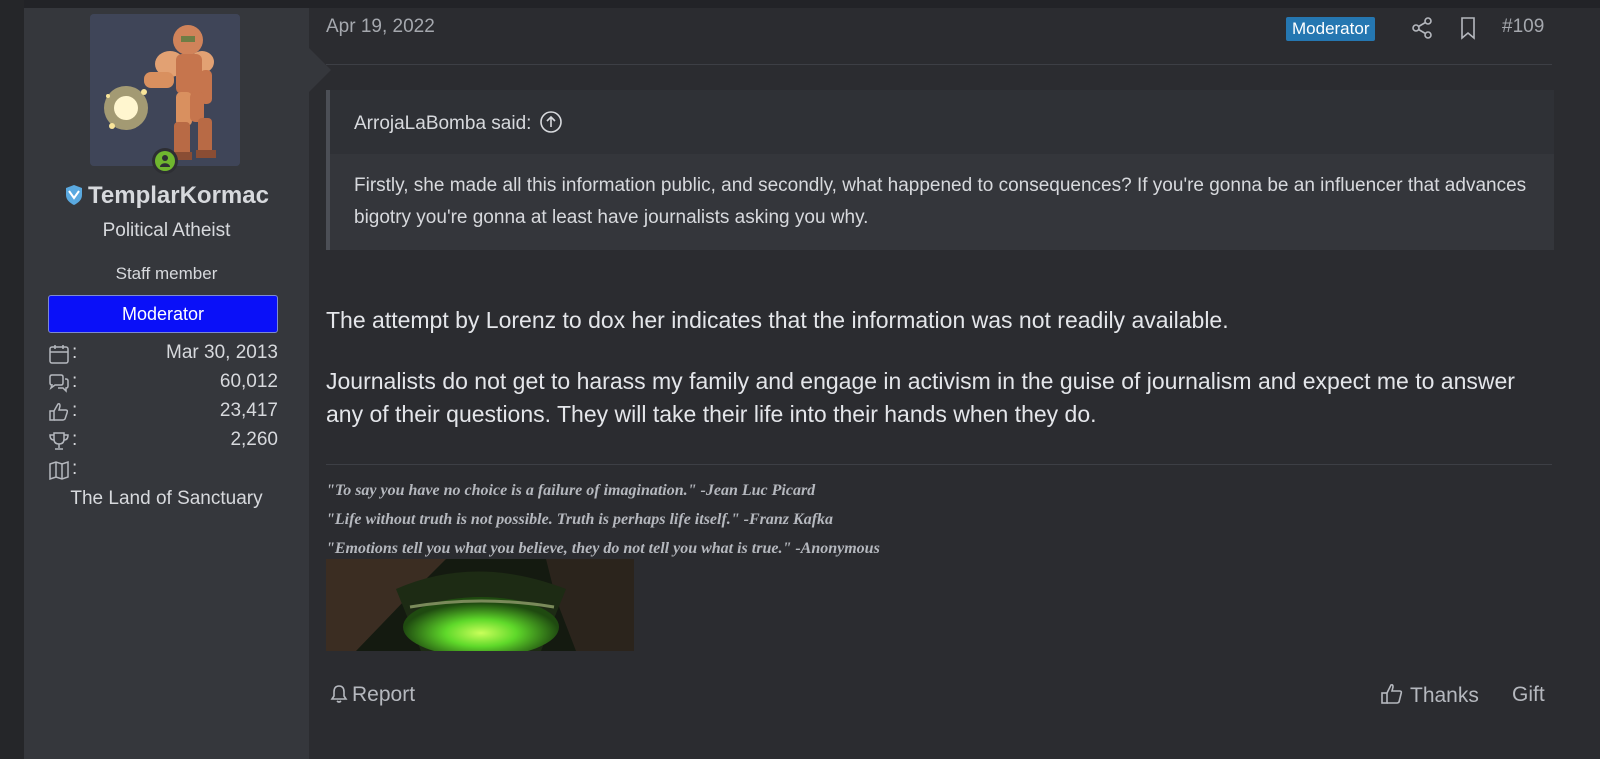  Describe the element at coordinates (163, 354) in the screenshot. I see `stat-joined: : Mar 30, 2013` at that location.